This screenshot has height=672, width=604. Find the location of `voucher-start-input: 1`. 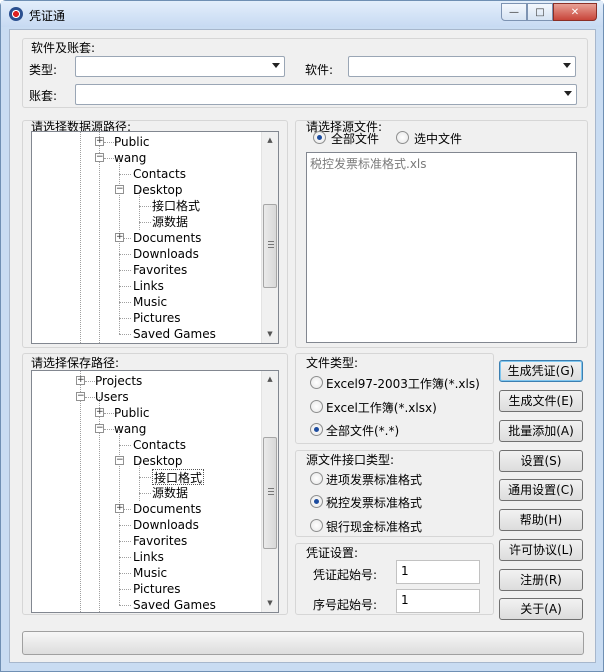

voucher-start-input: 1 is located at coordinates (438, 572).